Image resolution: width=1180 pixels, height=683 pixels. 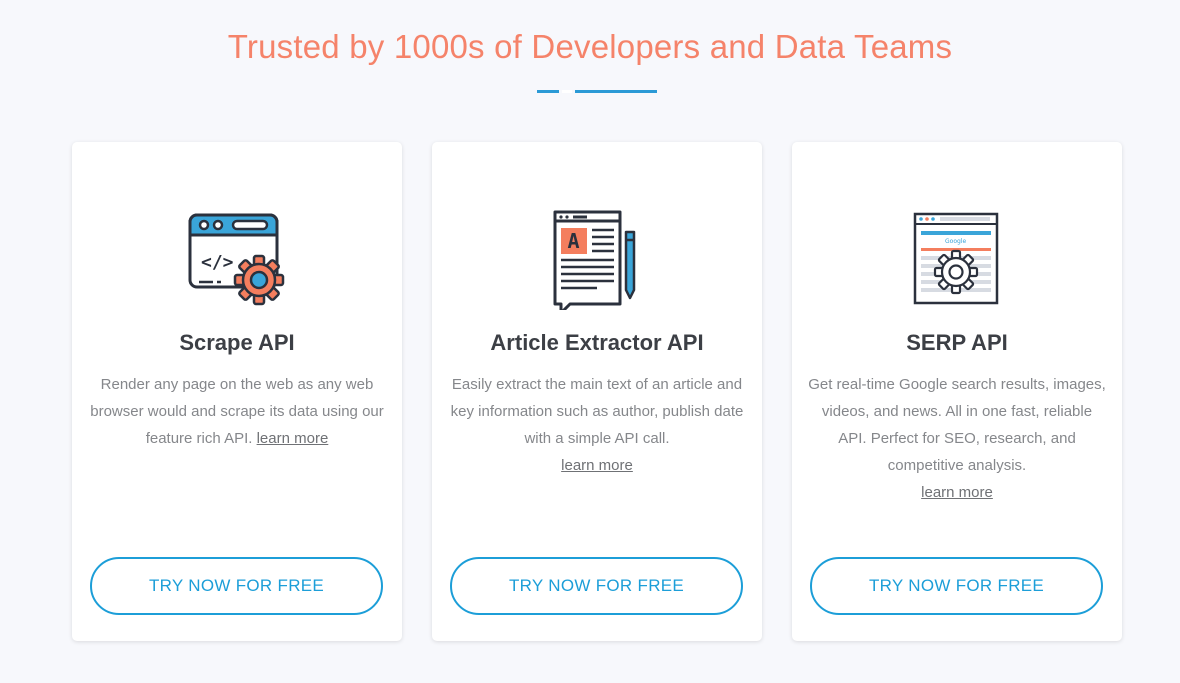 What do you see at coordinates (955, 241) in the screenshot?
I see `google-label: Google` at bounding box center [955, 241].